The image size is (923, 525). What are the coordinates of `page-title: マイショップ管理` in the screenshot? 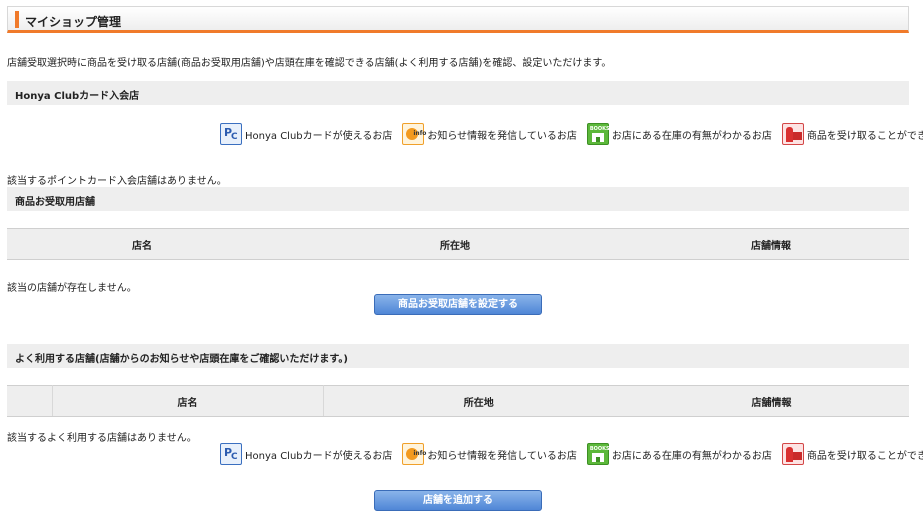 It's located at (73, 22).